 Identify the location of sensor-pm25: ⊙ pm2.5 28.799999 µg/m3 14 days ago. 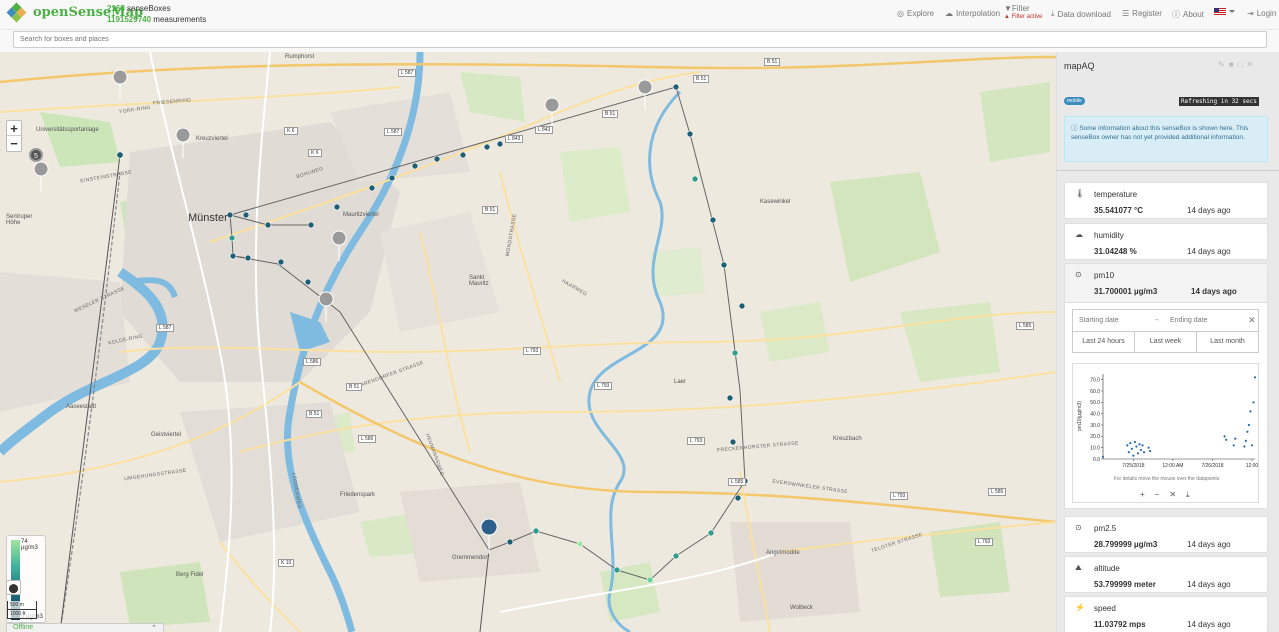
(1166, 534).